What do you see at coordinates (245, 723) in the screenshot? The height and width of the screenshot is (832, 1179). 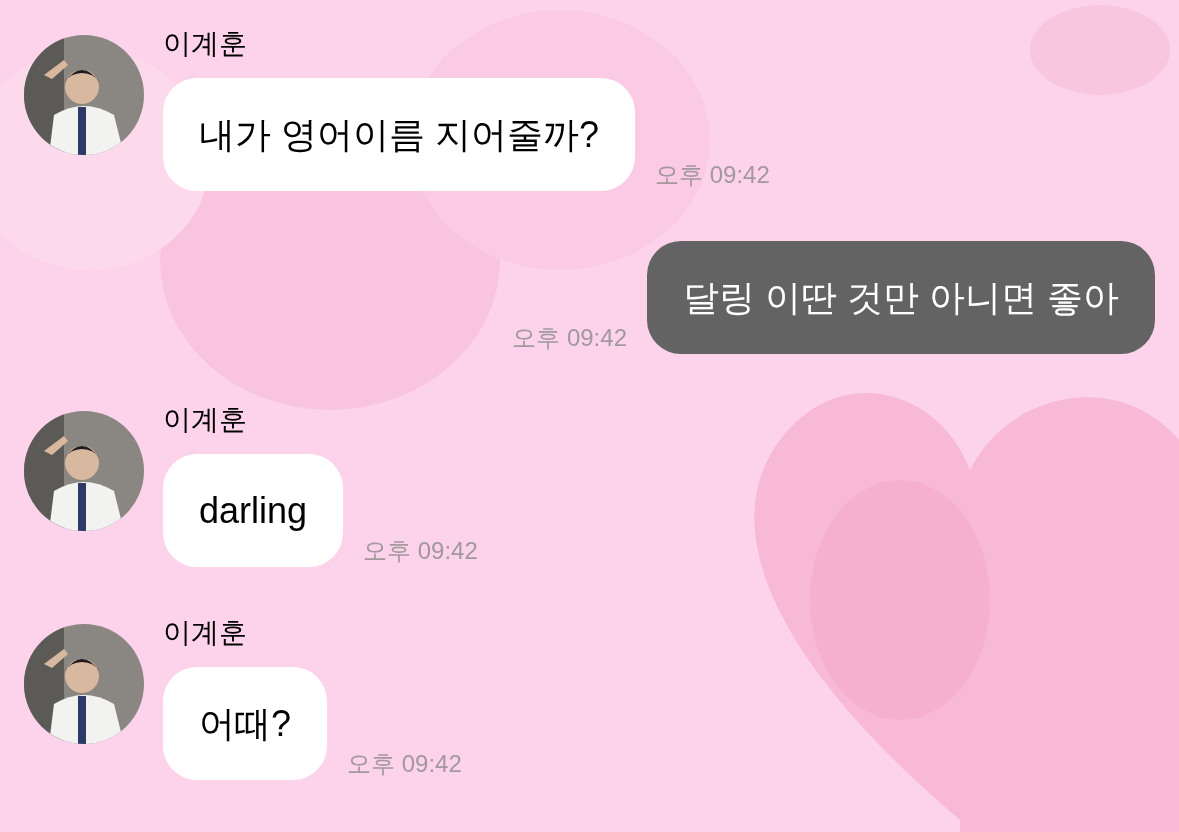 I see `message-bubble: 어때?` at bounding box center [245, 723].